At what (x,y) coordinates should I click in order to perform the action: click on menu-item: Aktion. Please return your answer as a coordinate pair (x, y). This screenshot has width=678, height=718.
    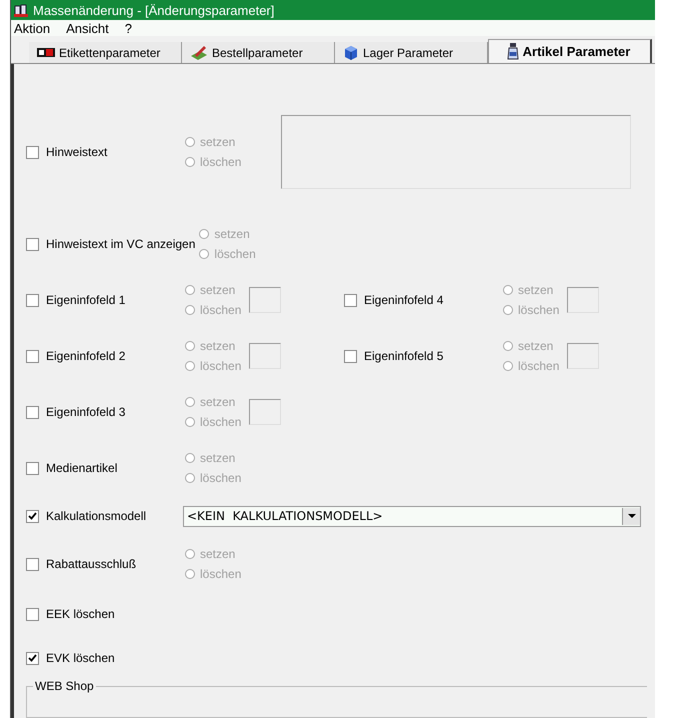
    Looking at the image, I should click on (32, 28).